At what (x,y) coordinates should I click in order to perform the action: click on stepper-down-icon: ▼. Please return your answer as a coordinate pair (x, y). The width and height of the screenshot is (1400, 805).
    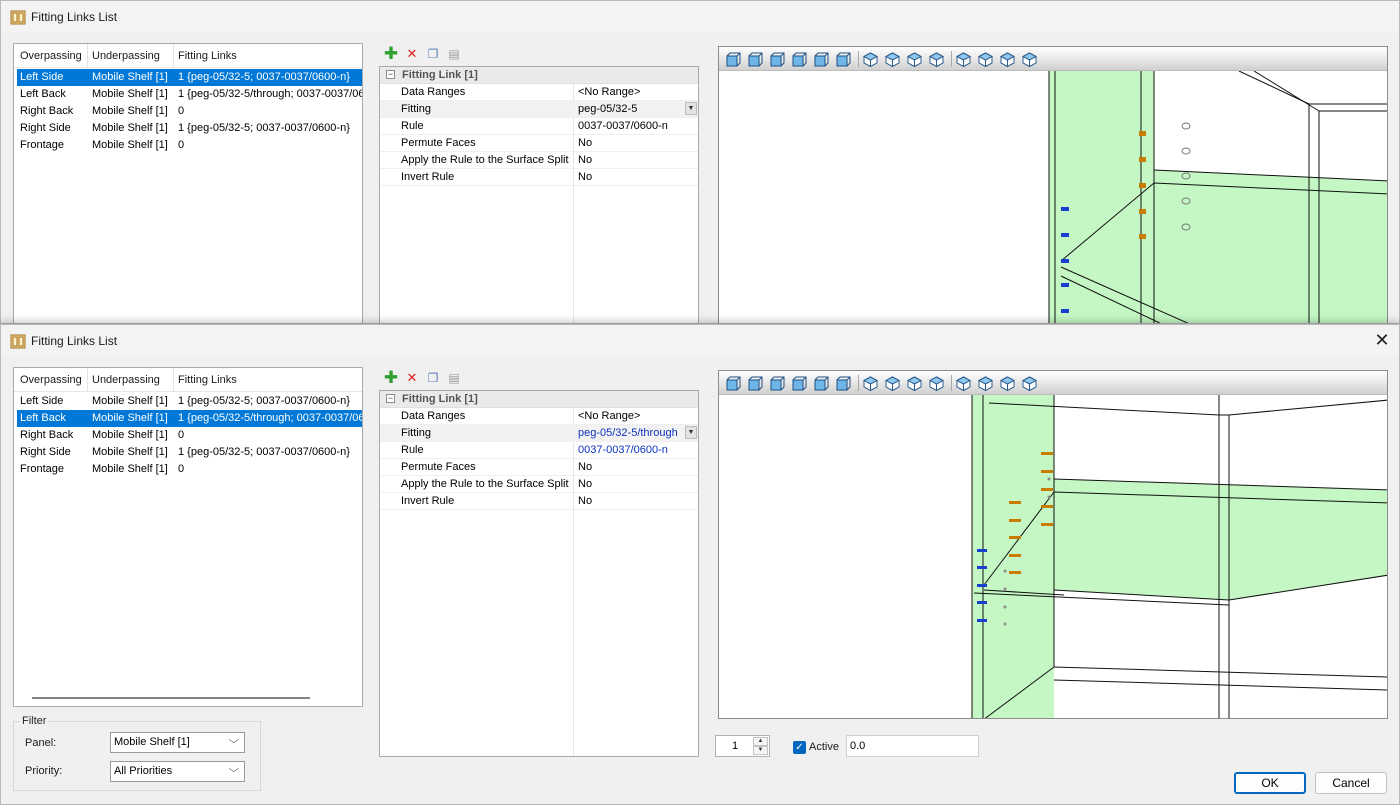
    Looking at the image, I should click on (760, 750).